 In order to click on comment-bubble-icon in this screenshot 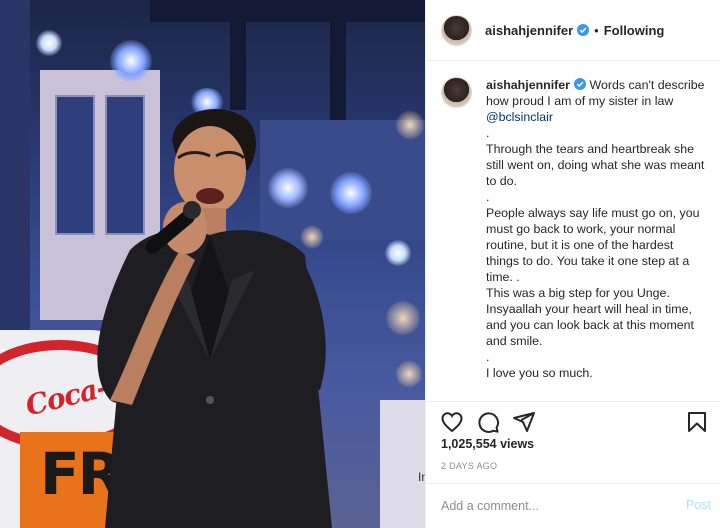, I will do `click(488, 422)`.